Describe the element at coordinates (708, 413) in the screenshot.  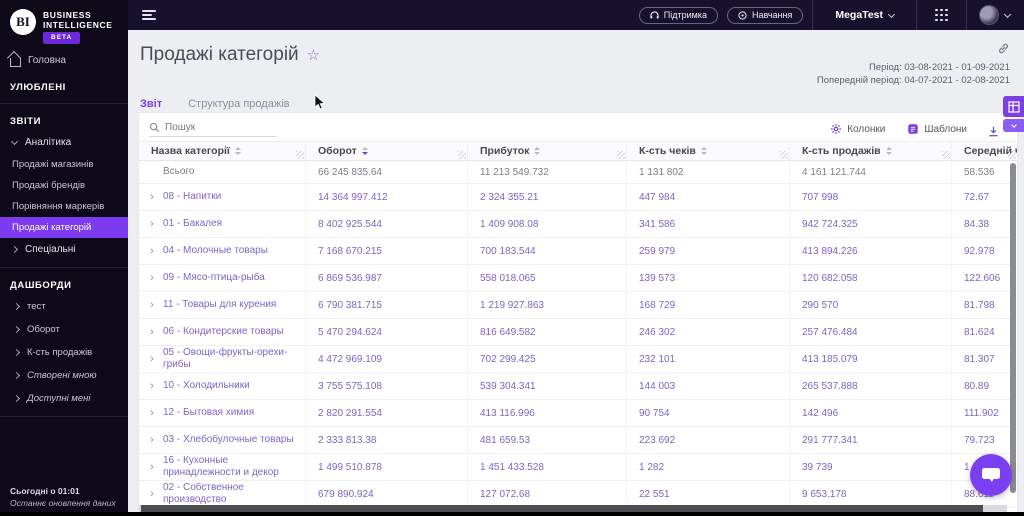
I see `value-cell: 90 754` at that location.